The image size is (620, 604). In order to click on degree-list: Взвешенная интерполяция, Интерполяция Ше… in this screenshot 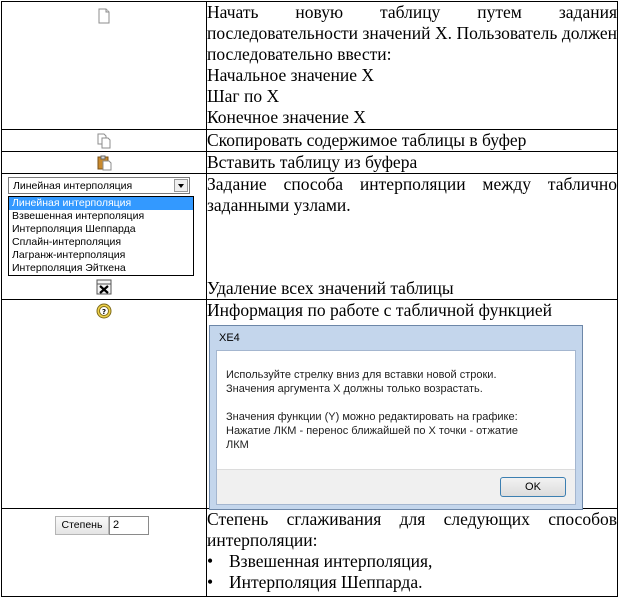, I will do `click(412, 572)`.